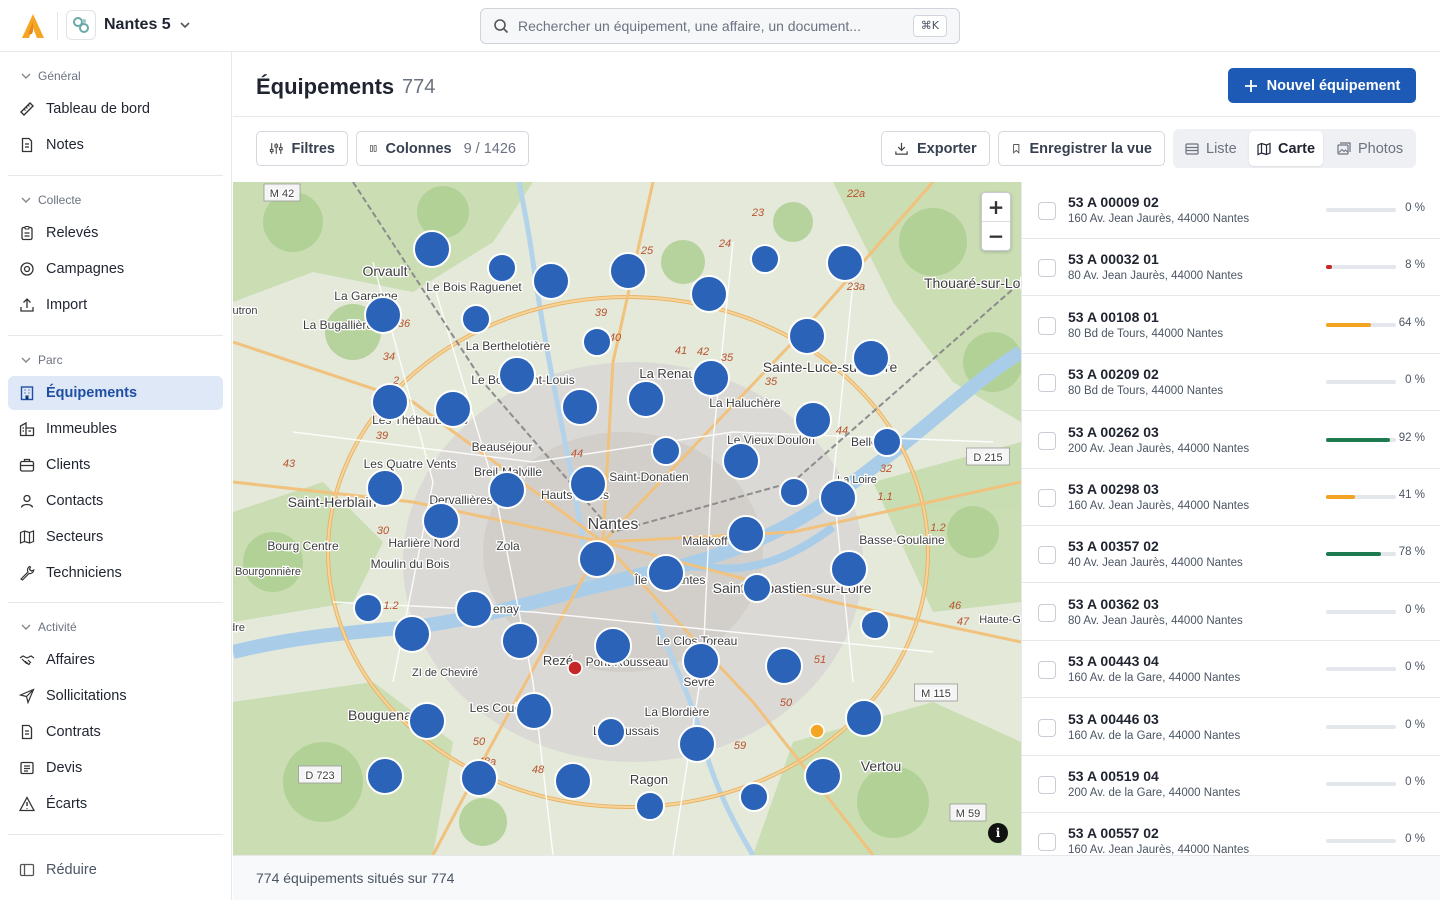 The height and width of the screenshot is (900, 1440). Describe the element at coordinates (1211, 148) in the screenshot. I see `view-tab-list: Liste` at that location.